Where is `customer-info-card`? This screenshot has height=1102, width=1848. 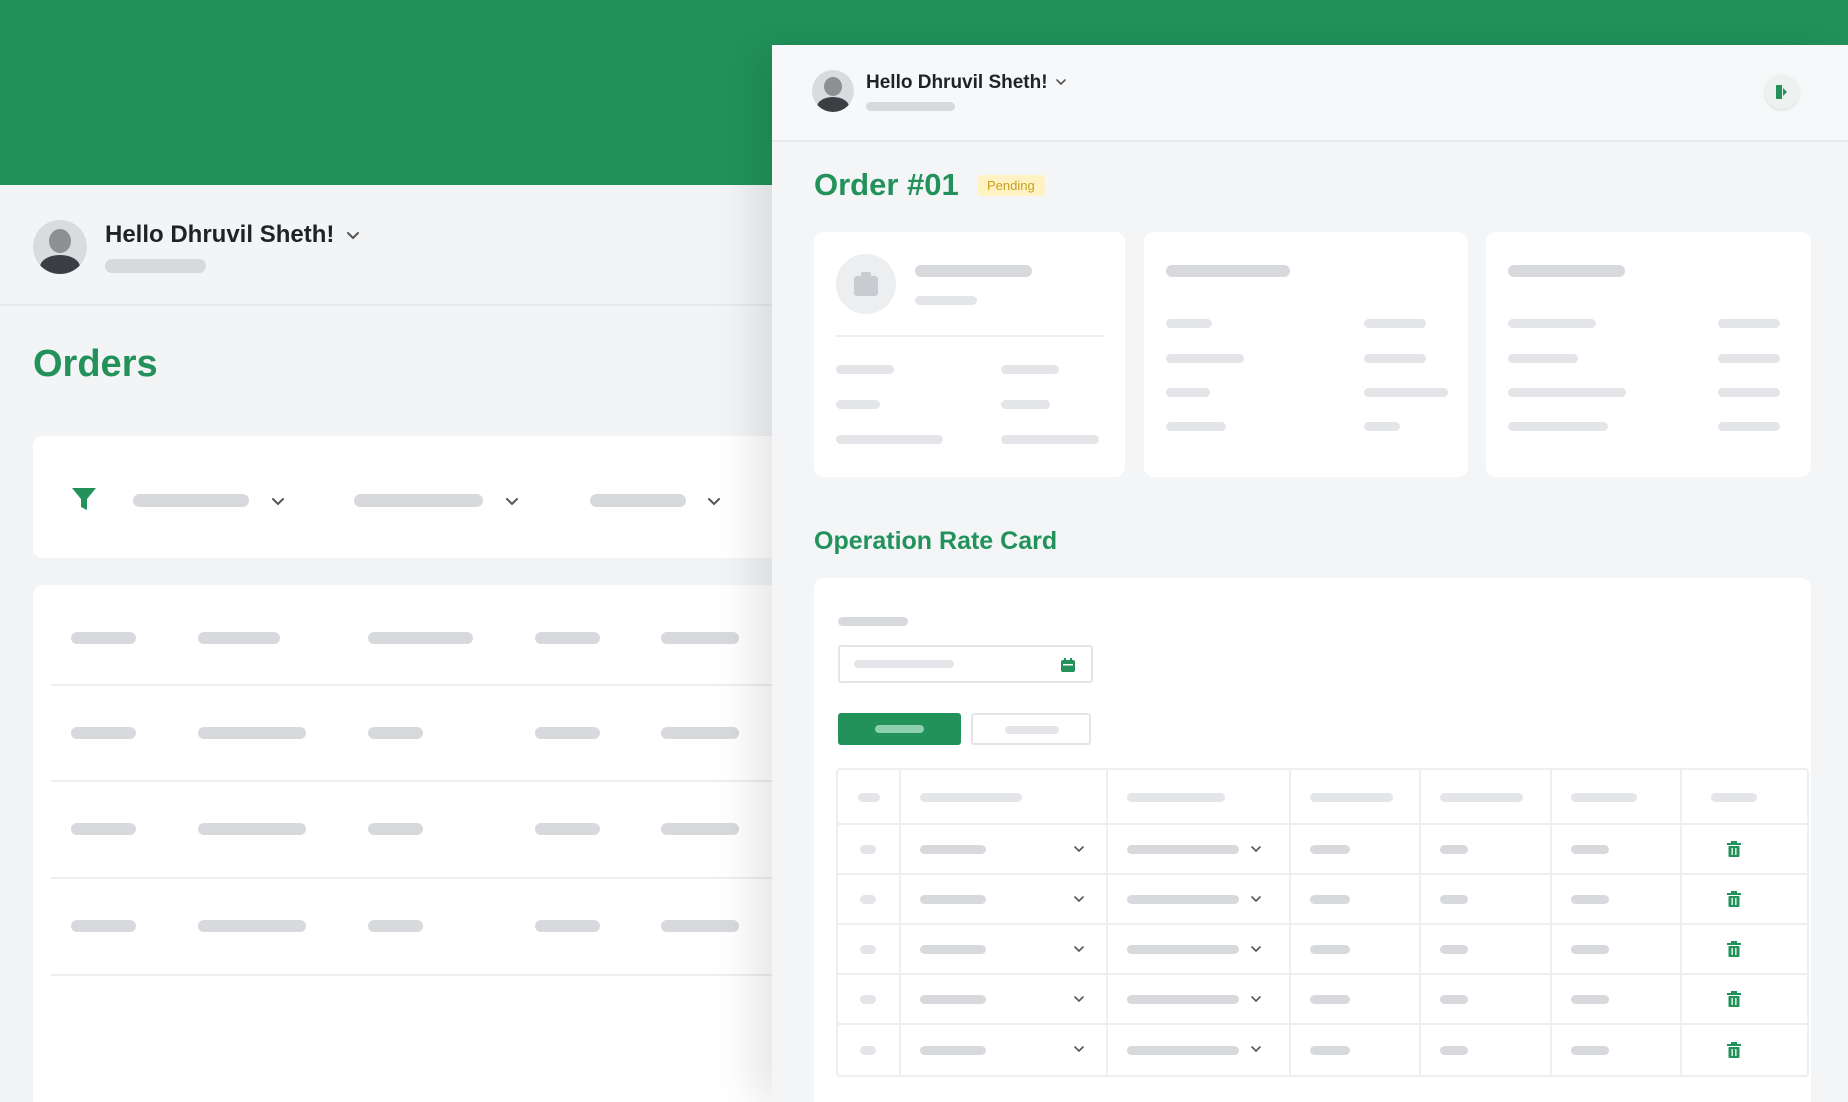 customer-info-card is located at coordinates (969, 354).